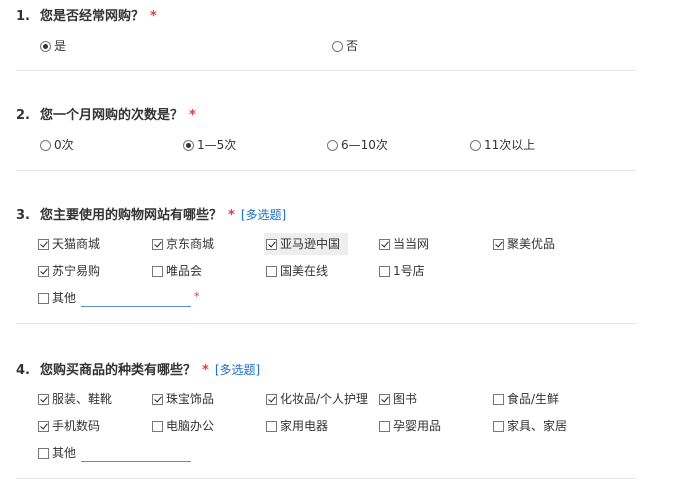 The image size is (688, 496). What do you see at coordinates (57, 298) in the screenshot?
I see `q3-option-other: 其他` at bounding box center [57, 298].